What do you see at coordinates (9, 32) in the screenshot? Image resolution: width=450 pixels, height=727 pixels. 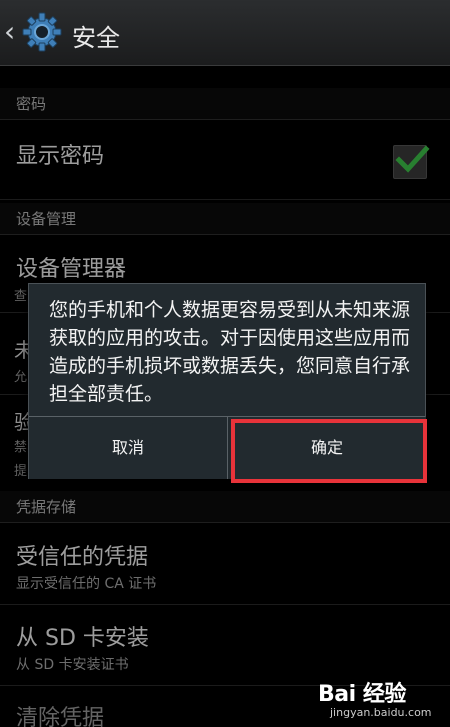 I see `back-icon: ‹` at bounding box center [9, 32].